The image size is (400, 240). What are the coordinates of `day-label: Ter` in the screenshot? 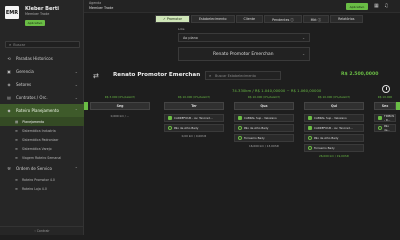 It's located at (194, 106).